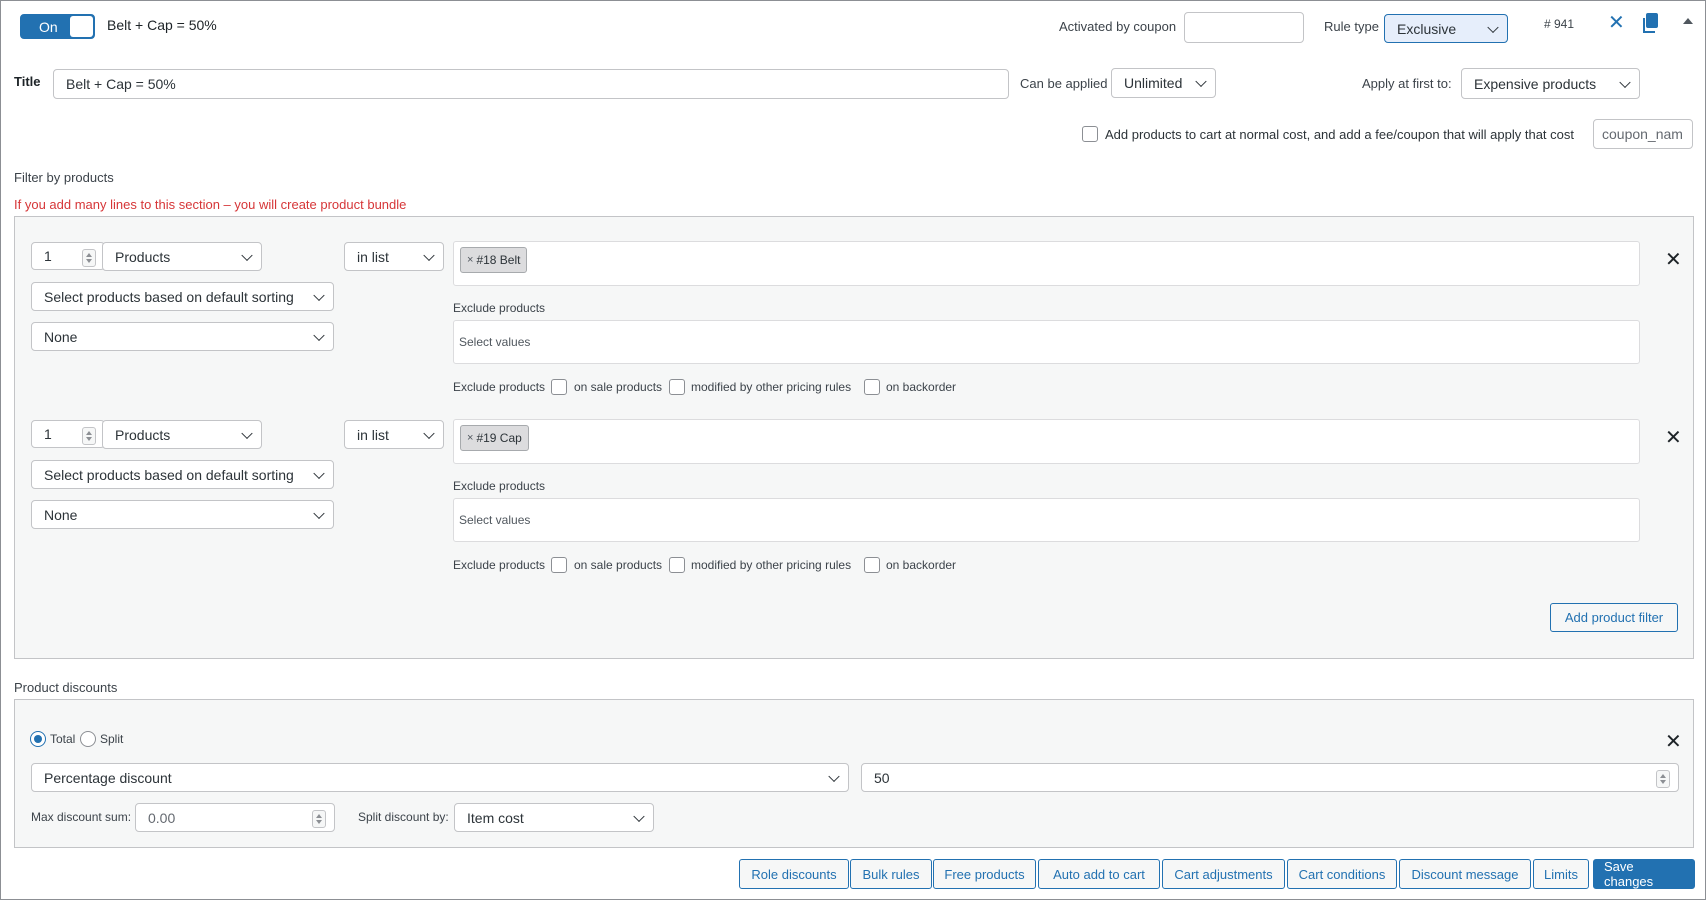  What do you see at coordinates (1270, 777) in the screenshot?
I see `discount-value-input: 50` at bounding box center [1270, 777].